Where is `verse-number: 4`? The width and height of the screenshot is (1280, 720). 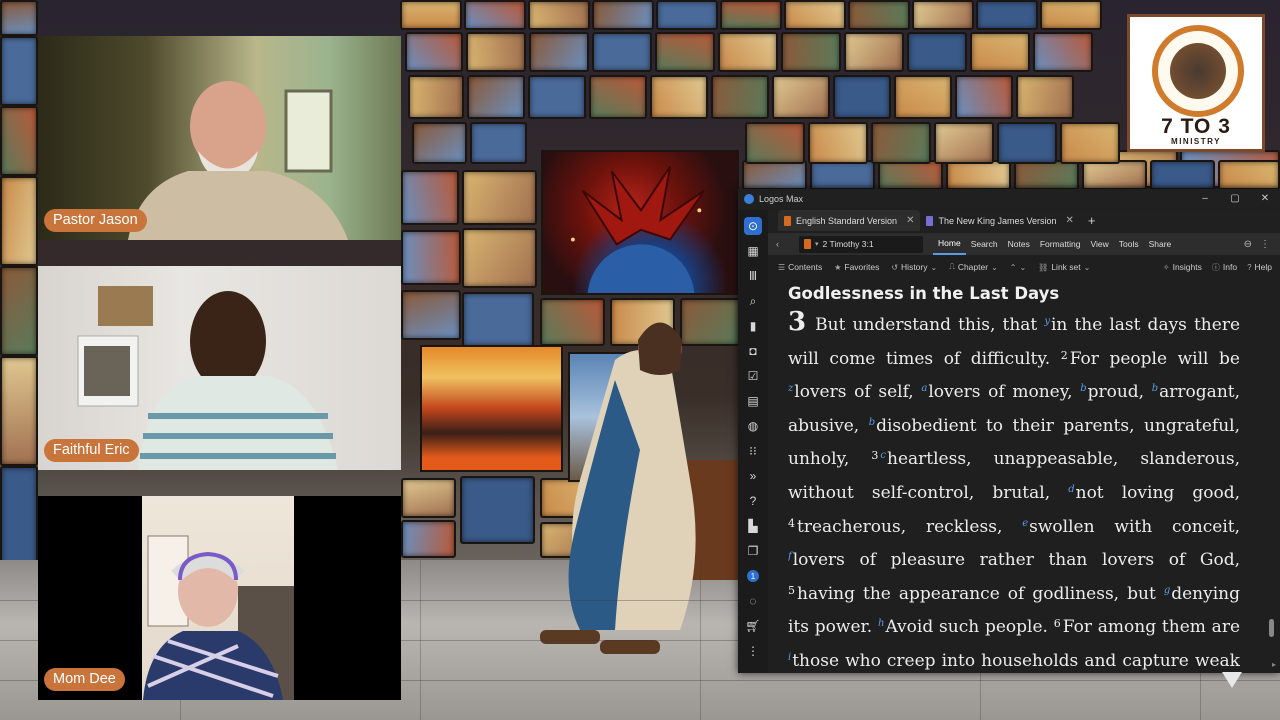
verse-number: 4 is located at coordinates (791, 523).